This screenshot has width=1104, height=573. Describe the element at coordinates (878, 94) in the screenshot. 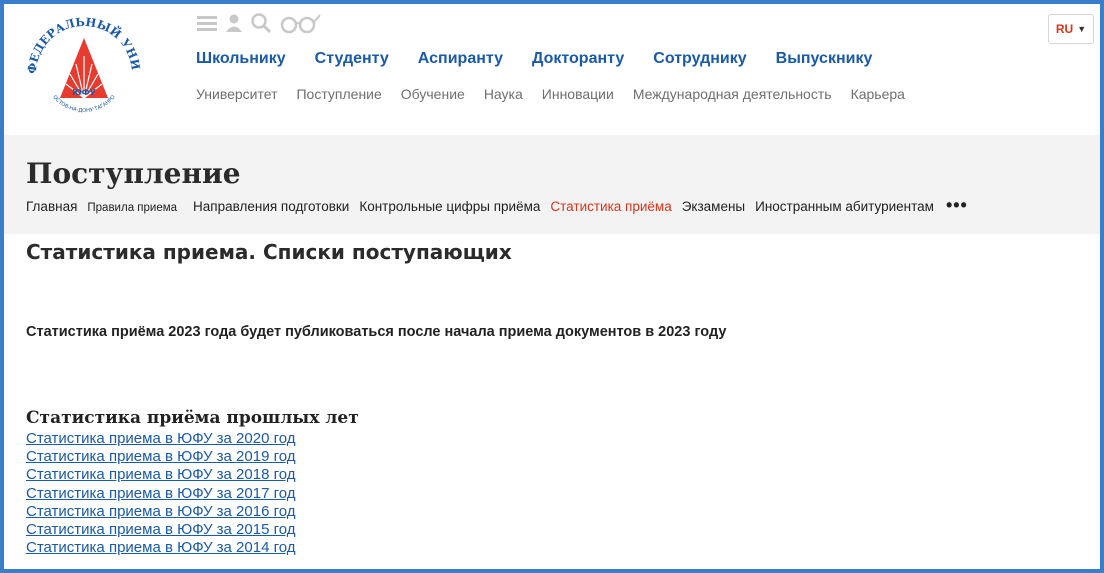

I see `sub-nav-item-career: Карьера` at that location.